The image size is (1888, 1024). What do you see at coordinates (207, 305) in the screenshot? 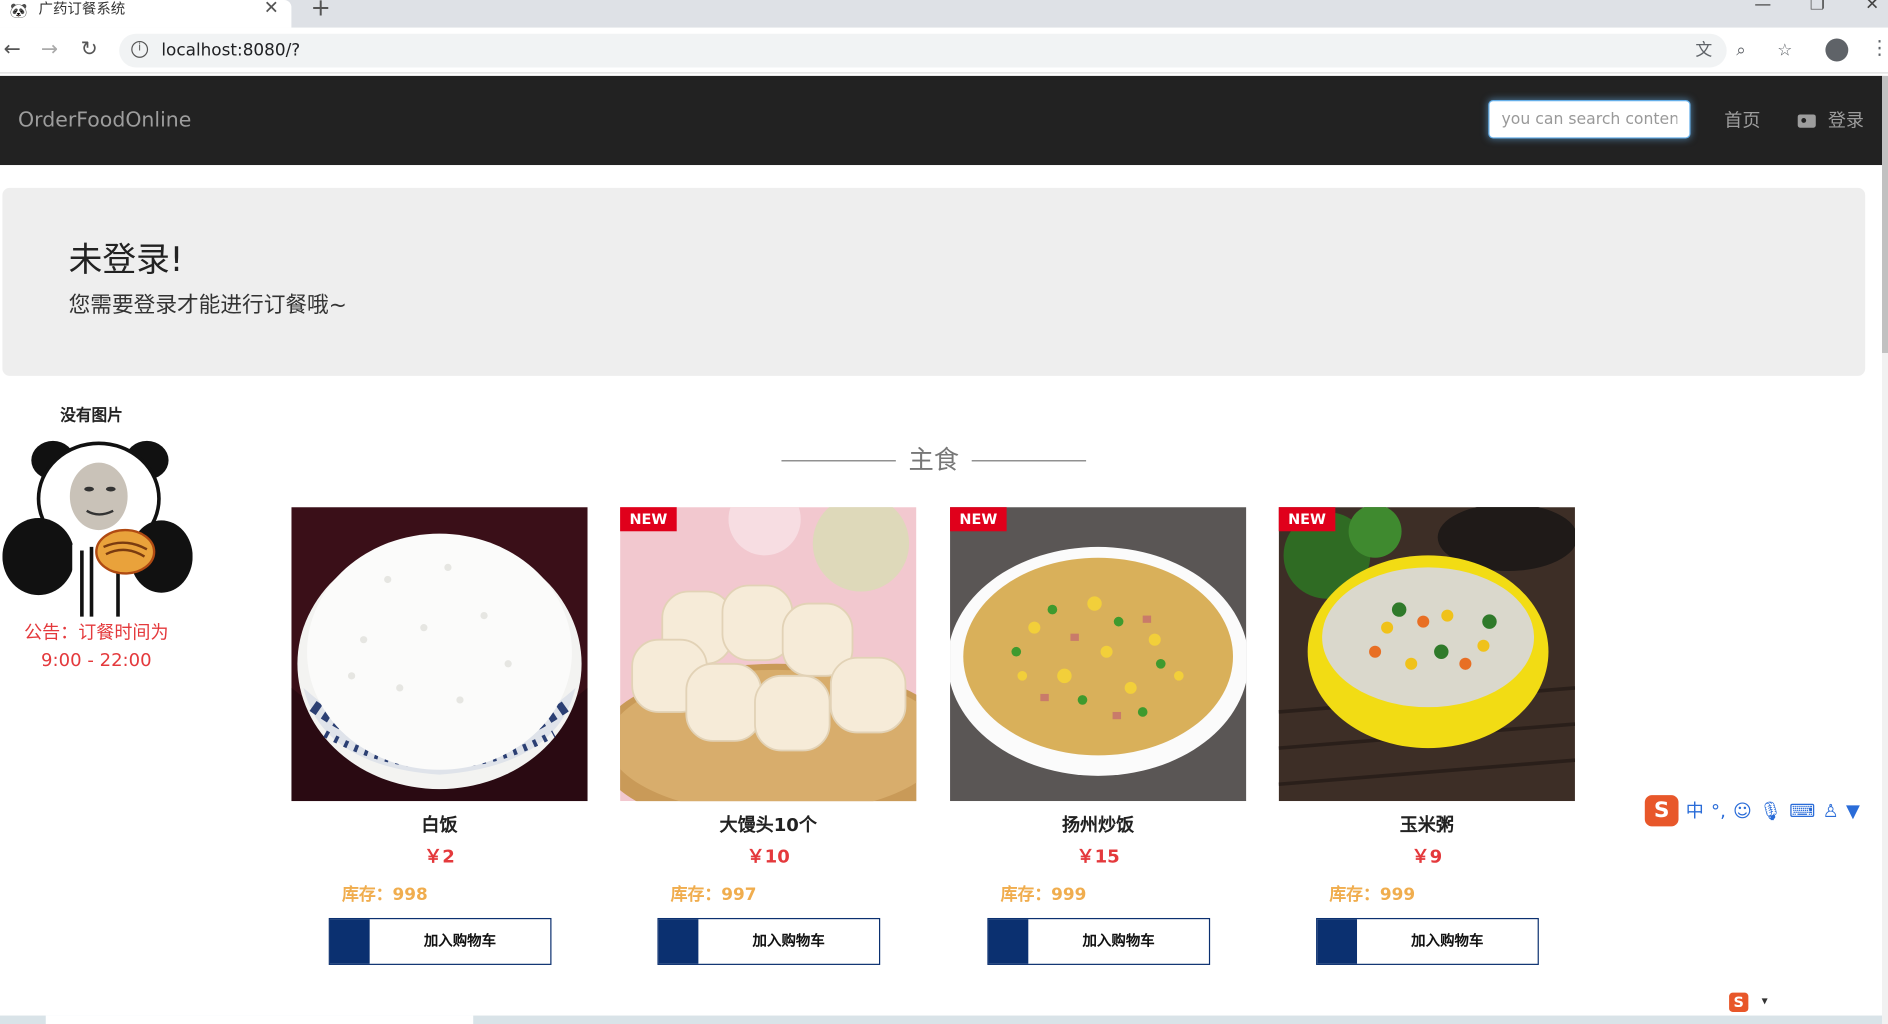
I see `jumbotron-subtitle: 您需要登录才能进行订餐哦~` at bounding box center [207, 305].